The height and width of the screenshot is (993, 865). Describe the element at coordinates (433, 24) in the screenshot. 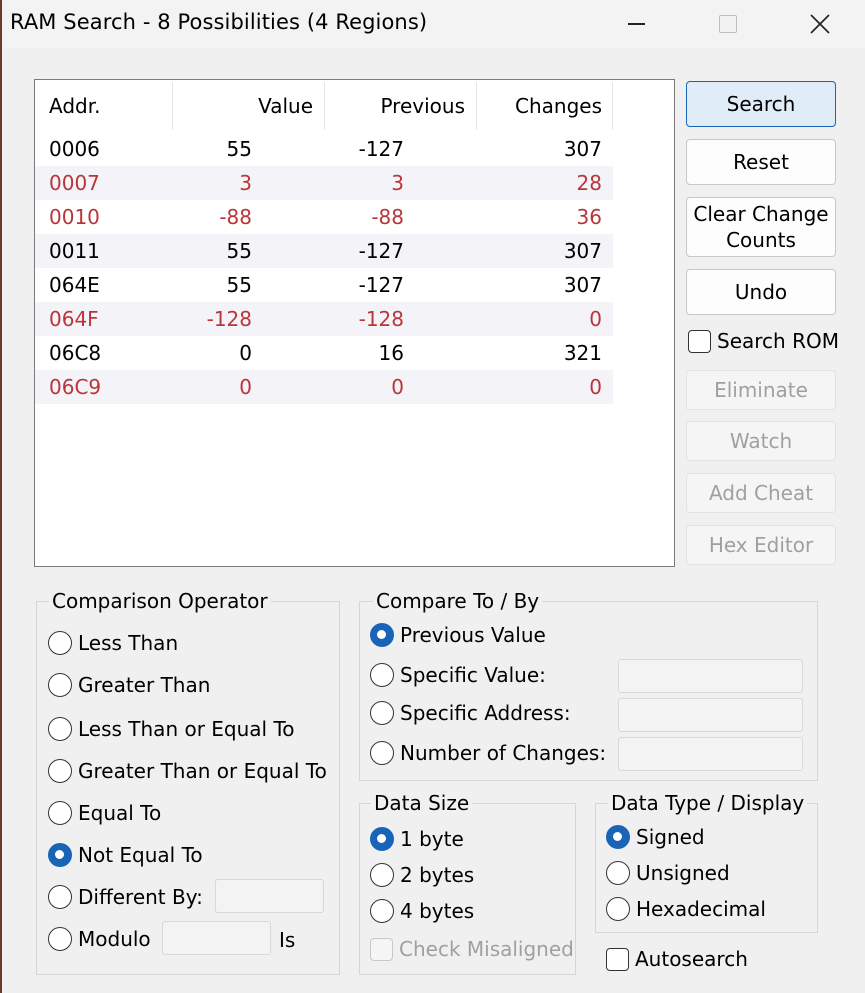

I see `title-bar: RAM Search - 8 Possibilities (4 Regions)` at that location.